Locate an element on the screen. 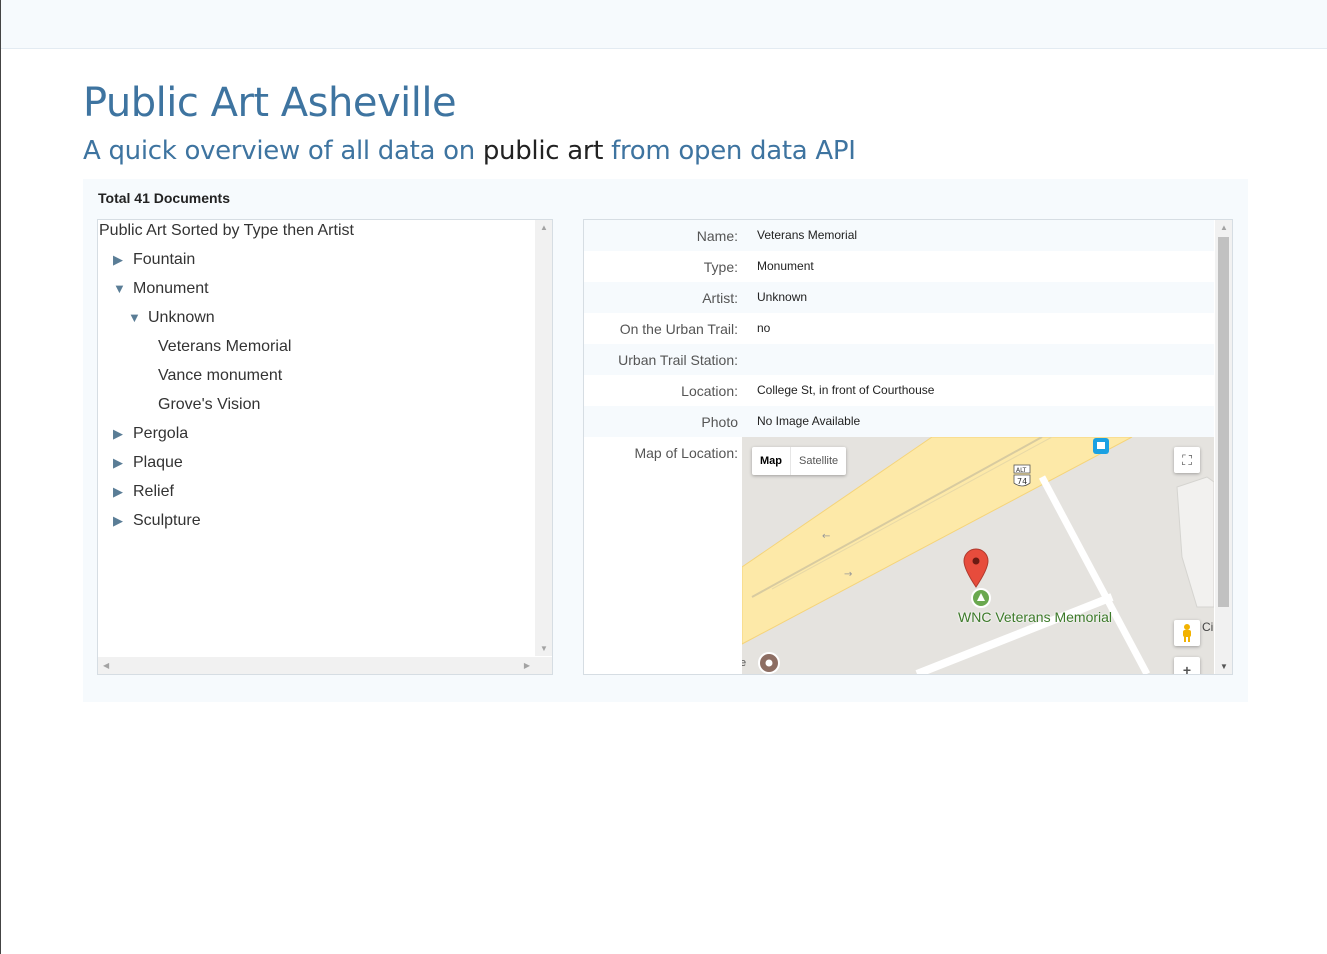 The width and height of the screenshot is (1327, 954). side-street is located at coordinates (1094, 574).